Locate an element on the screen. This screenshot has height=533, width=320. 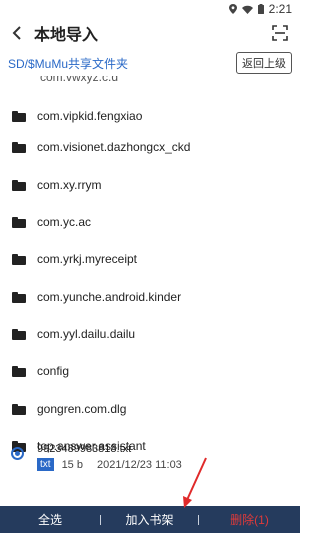
add-to-shelf-button: 加入书架 is located at coordinates (149, 519).